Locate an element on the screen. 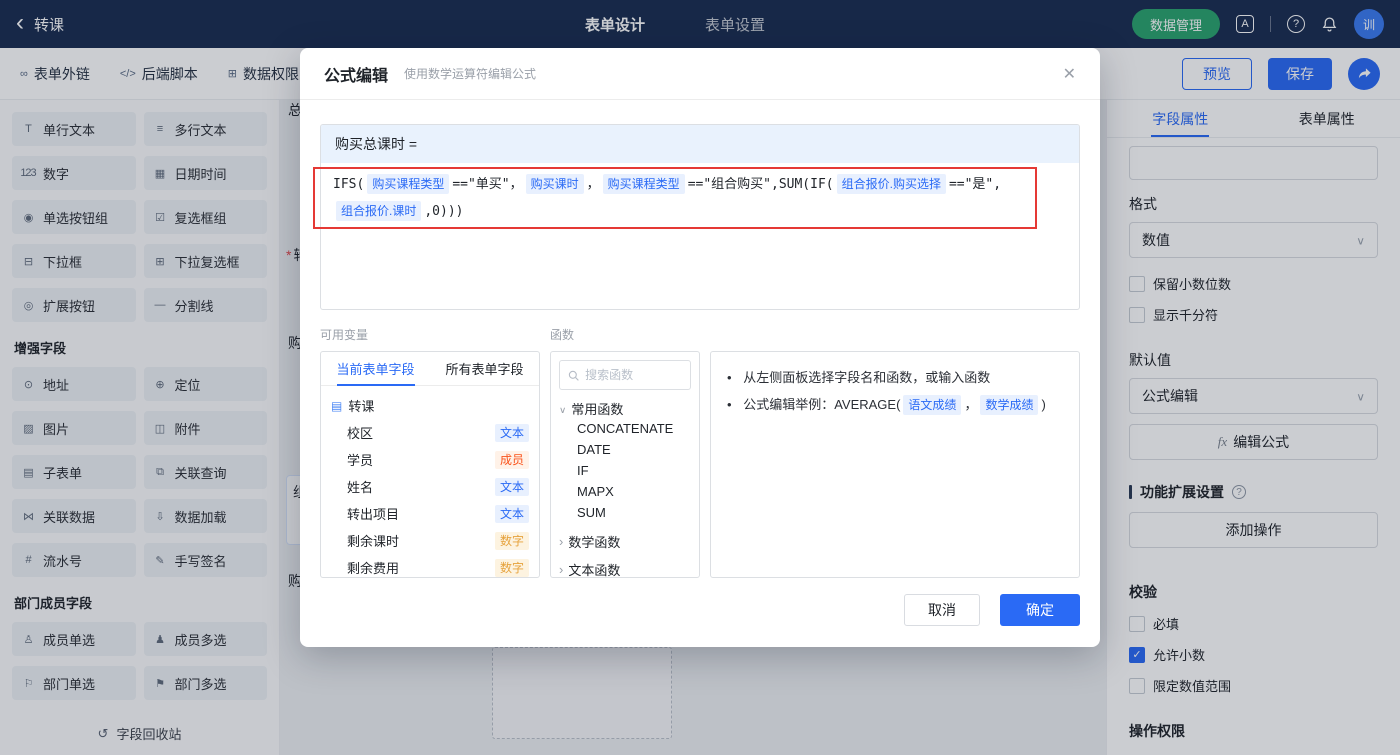 The height and width of the screenshot is (755, 1400). tip-segment: 公式编辑举例：AVERAGE( is located at coordinates (822, 404).